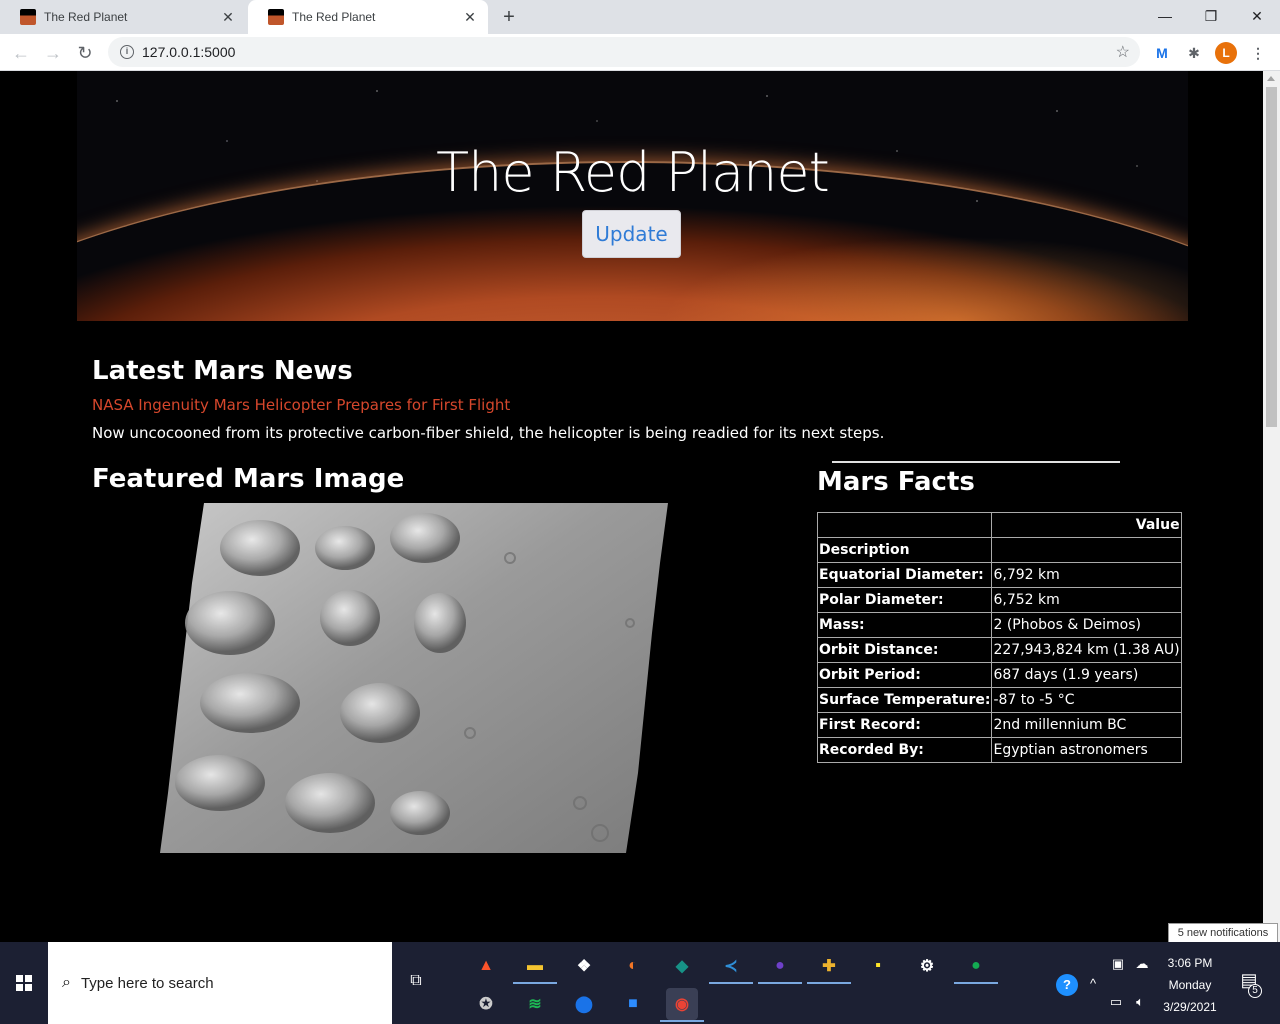 This screenshot has width=1280, height=1024. I want to click on dropbox-icon: ❖, so click(584, 966).